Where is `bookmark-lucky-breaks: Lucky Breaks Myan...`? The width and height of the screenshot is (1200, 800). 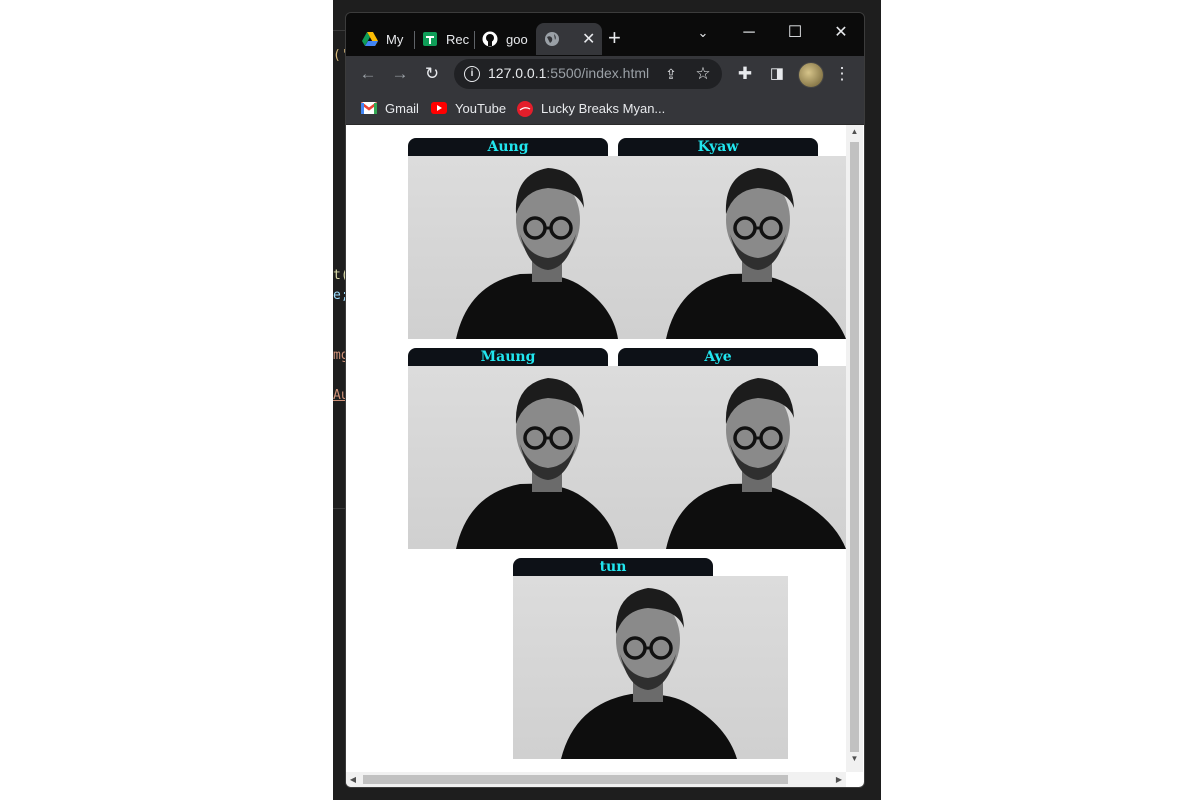
bookmark-lucky-breaks: Lucky Breaks Myan... is located at coordinates (591, 108).